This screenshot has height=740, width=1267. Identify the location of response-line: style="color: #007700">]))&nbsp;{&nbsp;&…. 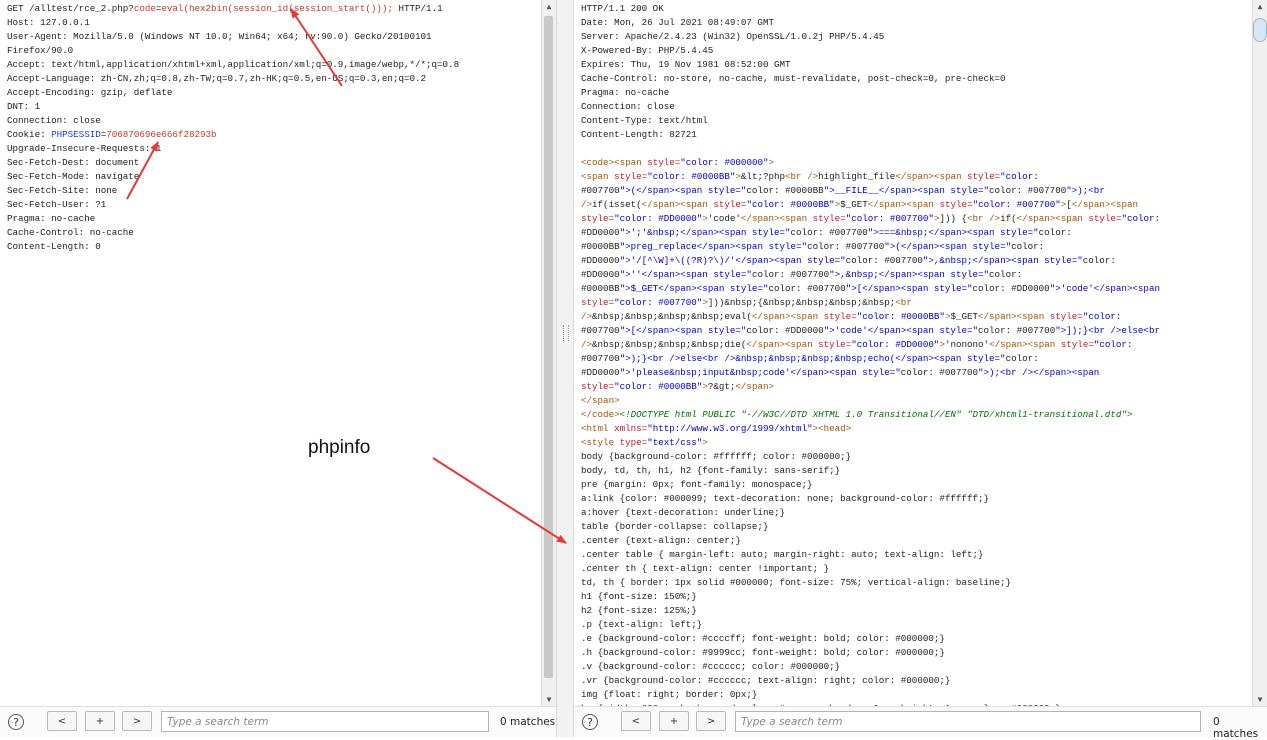
(746, 302).